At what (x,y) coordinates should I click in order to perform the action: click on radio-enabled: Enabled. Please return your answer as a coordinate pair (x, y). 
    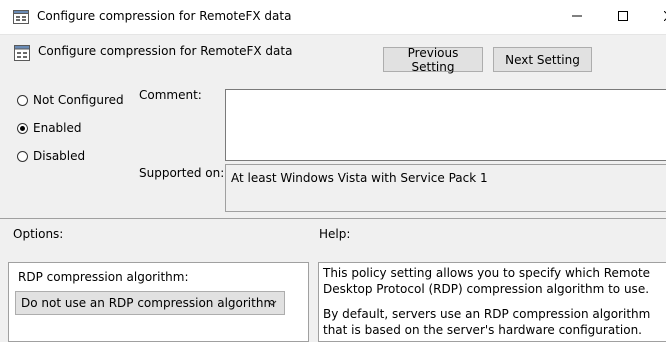
    Looking at the image, I should click on (49, 128).